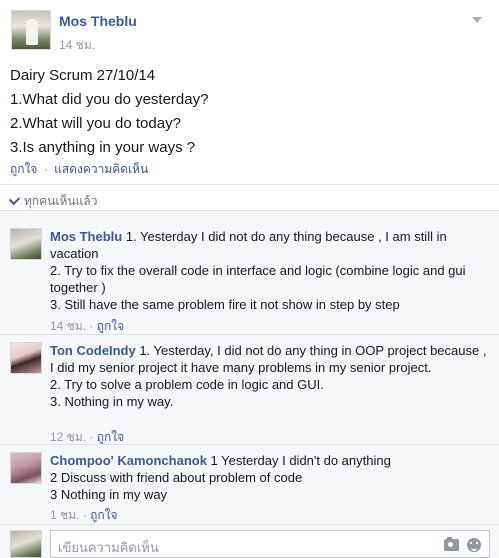  I want to click on post-actions: ถูกใจ · แสดงความคิดเห็น, so click(79, 169).